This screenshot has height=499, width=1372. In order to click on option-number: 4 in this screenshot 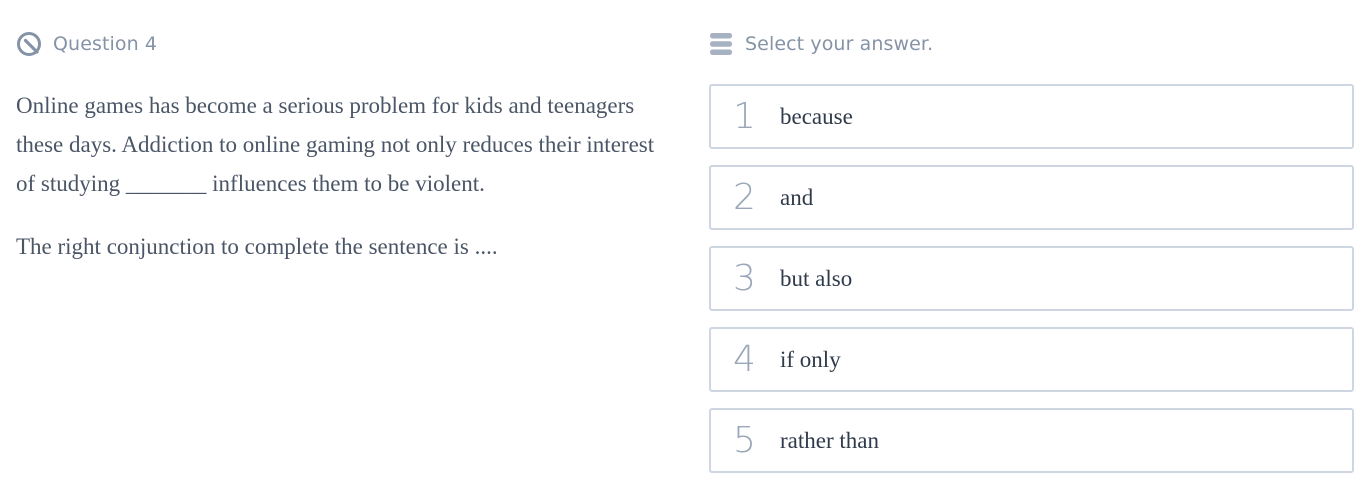, I will do `click(744, 359)`.